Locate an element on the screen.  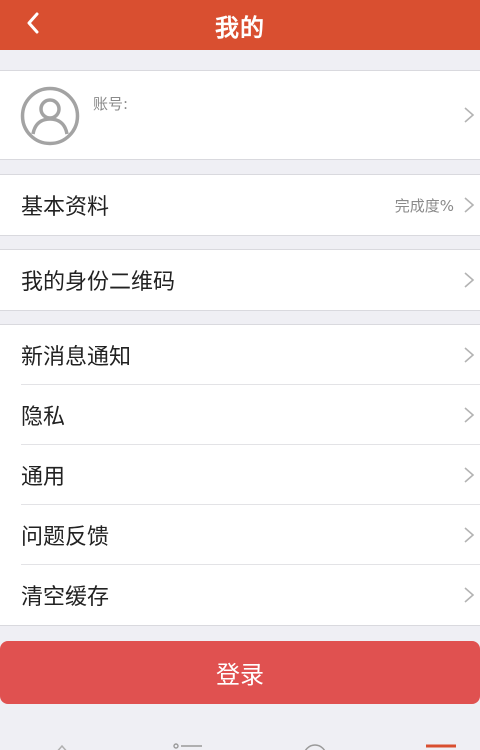
settings-item-label: 清空缓存 is located at coordinates (65, 597).